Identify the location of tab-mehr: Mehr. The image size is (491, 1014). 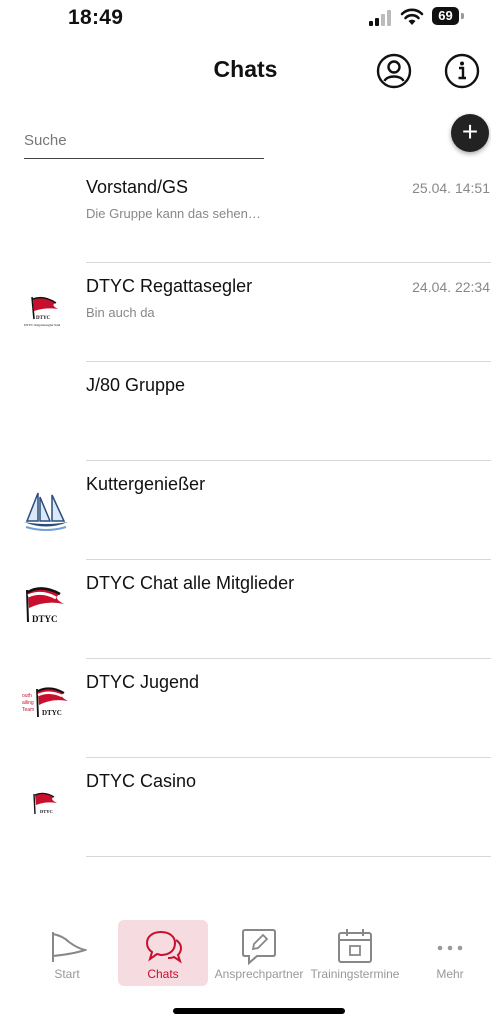
(448, 953).